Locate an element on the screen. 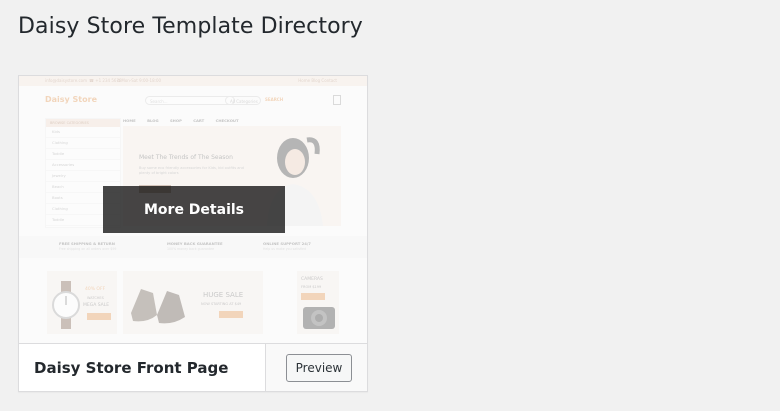 This screenshot has height=411, width=780. more-details-button: More Details is located at coordinates (194, 209).